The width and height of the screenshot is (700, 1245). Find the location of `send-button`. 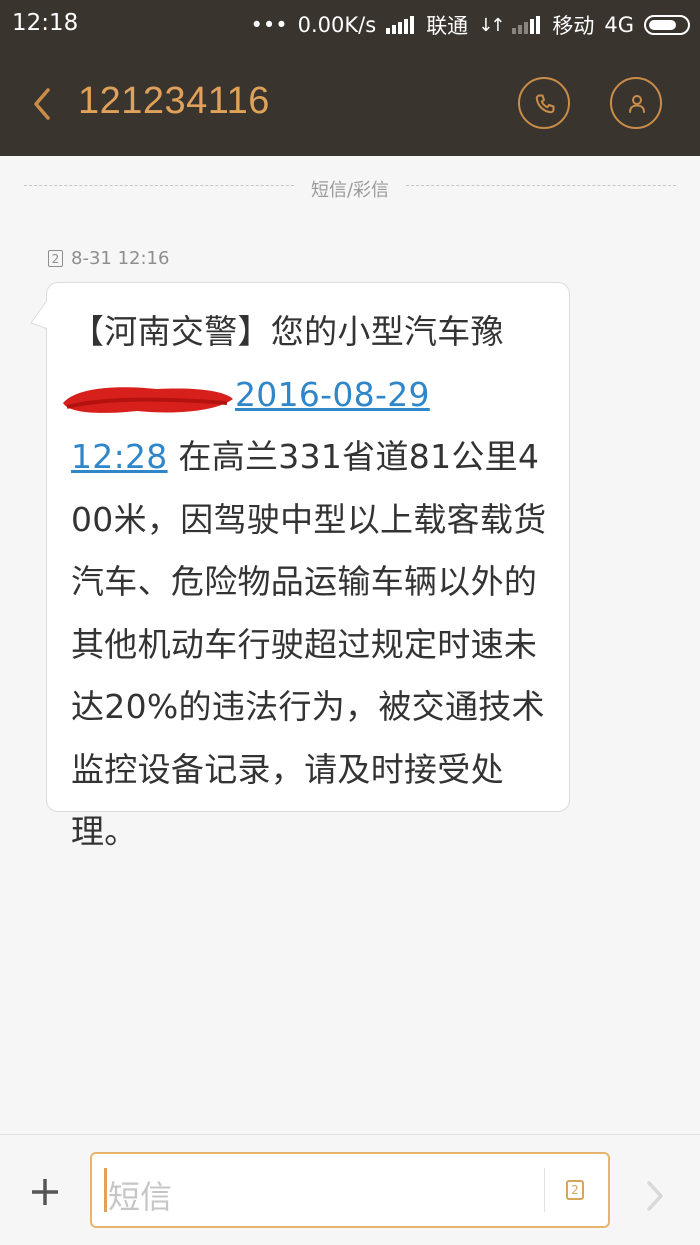

send-button is located at coordinates (655, 1196).